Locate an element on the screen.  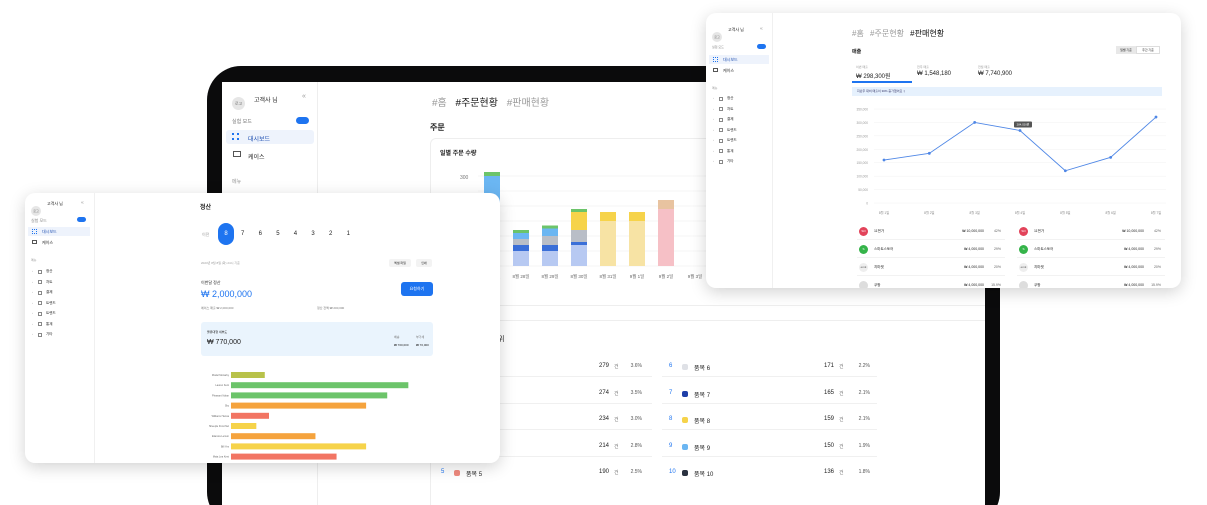
rank-name: 품목 8 is located at coordinates (702, 422).